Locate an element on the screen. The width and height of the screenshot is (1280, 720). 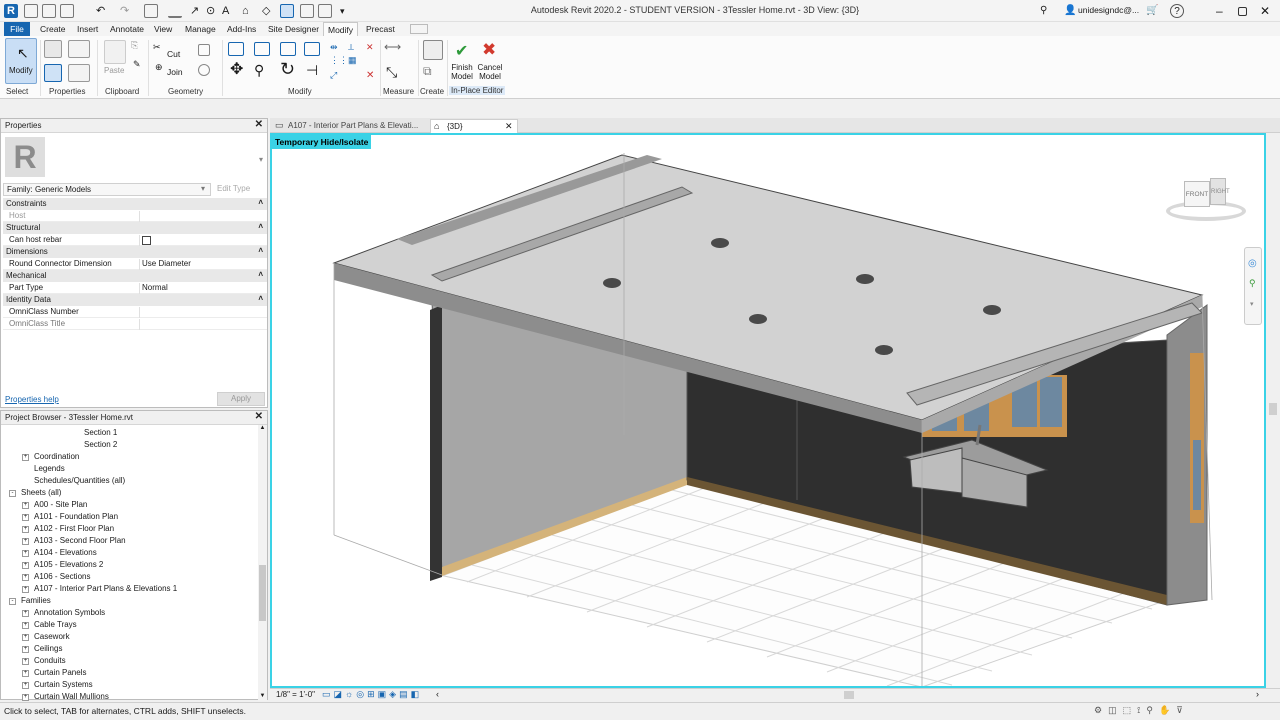
close-browser-icon: ✕ is located at coordinates (259, 416).